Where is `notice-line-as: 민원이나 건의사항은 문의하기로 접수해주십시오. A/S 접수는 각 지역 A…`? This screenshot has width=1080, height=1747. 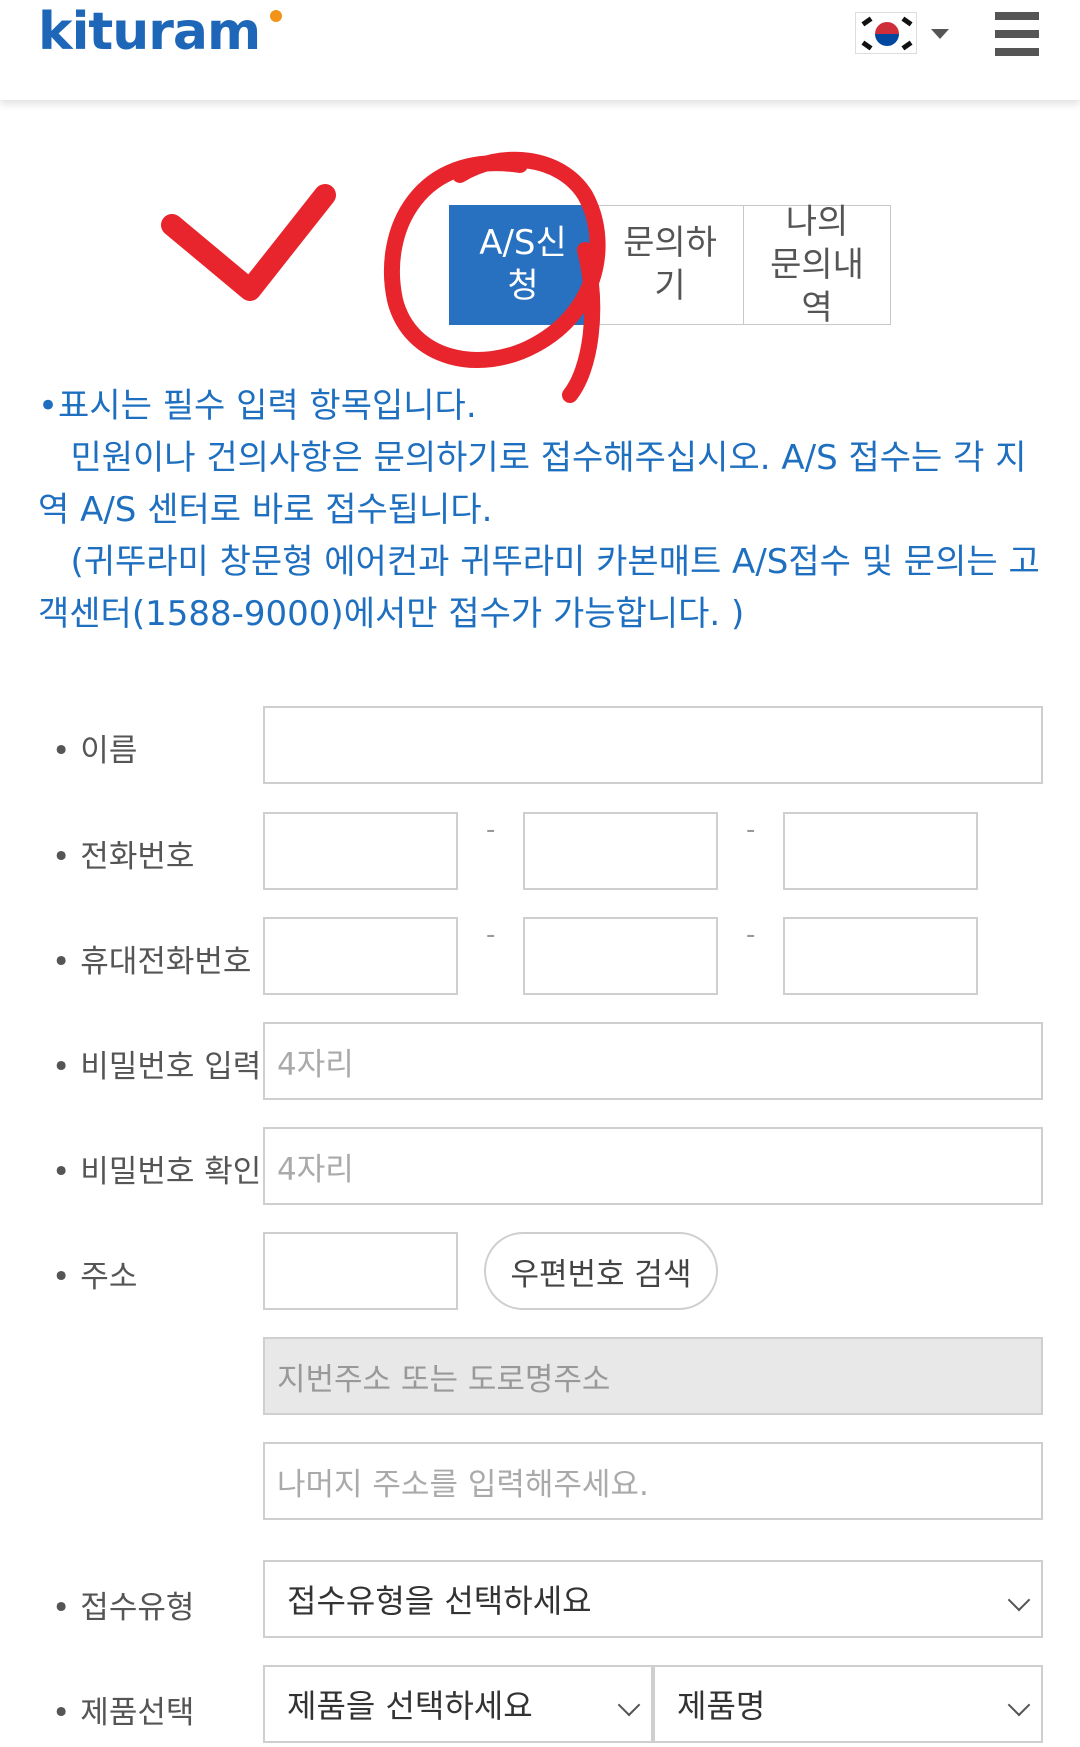
notice-line-as: 민원이나 건의사항은 문의하기로 접수해주십시오. A/S 접수는 각 지역 A… is located at coordinates (532, 484).